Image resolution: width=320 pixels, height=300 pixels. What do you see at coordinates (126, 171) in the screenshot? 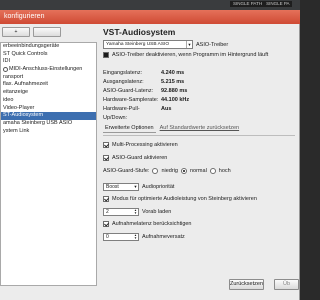
I see `asioguard-level-label: ASIO-Guard-Stufe:` at bounding box center [126, 171].